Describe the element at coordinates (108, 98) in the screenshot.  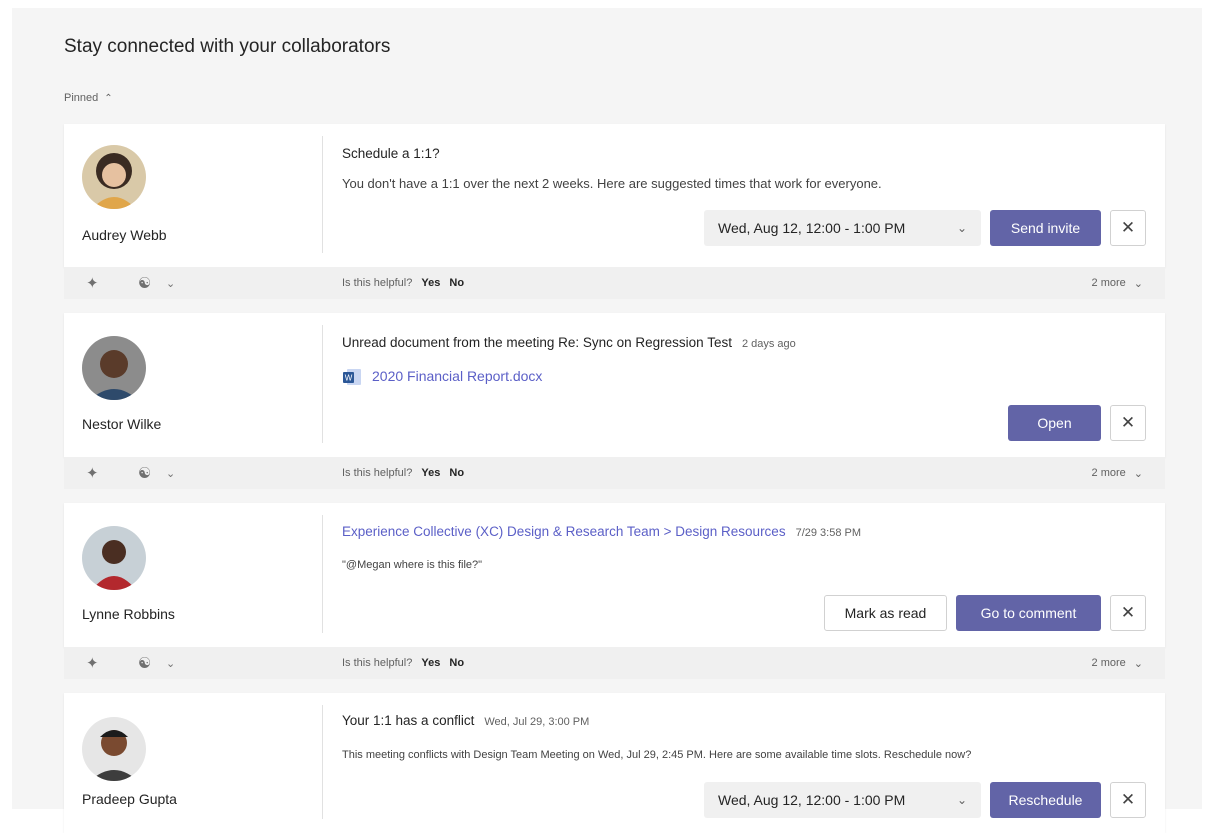
I see `chevron-up-icon: ⌃` at that location.